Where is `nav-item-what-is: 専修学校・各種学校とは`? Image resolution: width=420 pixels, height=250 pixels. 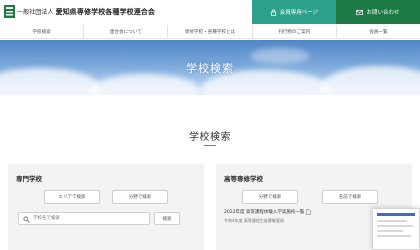
nav-item-what-is: 専修学校・各種学校とは is located at coordinates (209, 31).